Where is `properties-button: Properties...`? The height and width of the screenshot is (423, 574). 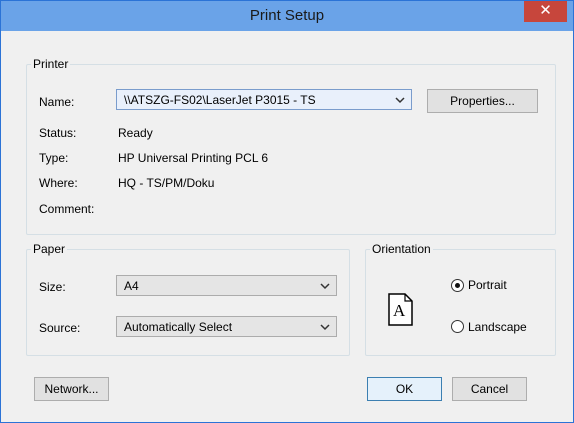
properties-button: Properties... is located at coordinates (482, 101).